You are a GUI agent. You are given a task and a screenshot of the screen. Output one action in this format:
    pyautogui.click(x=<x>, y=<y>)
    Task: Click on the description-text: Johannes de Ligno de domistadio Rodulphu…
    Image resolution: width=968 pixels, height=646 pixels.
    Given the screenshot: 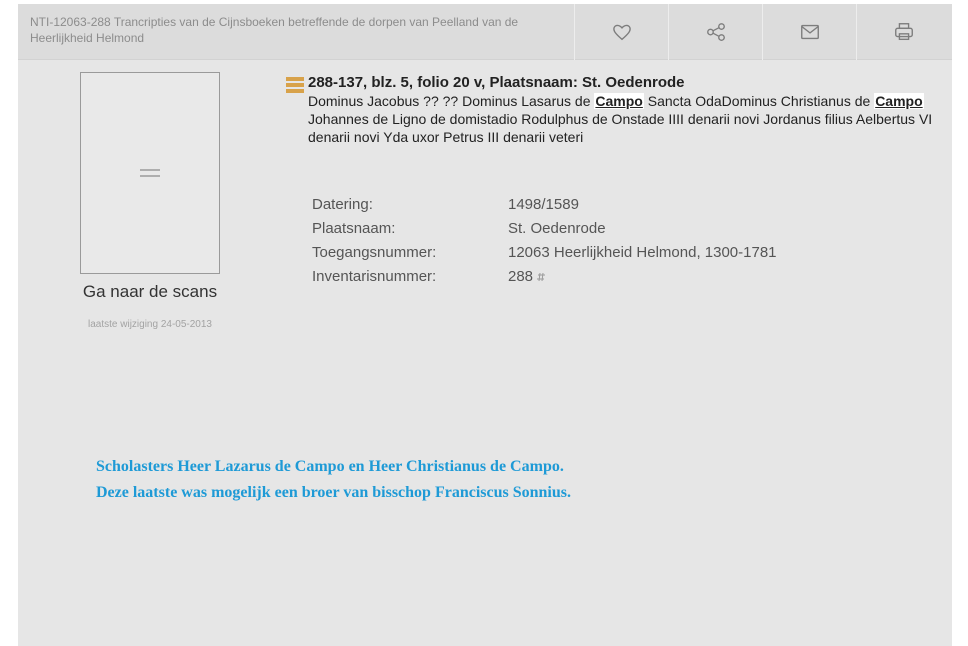 What is the action you would take?
    pyautogui.click(x=620, y=128)
    